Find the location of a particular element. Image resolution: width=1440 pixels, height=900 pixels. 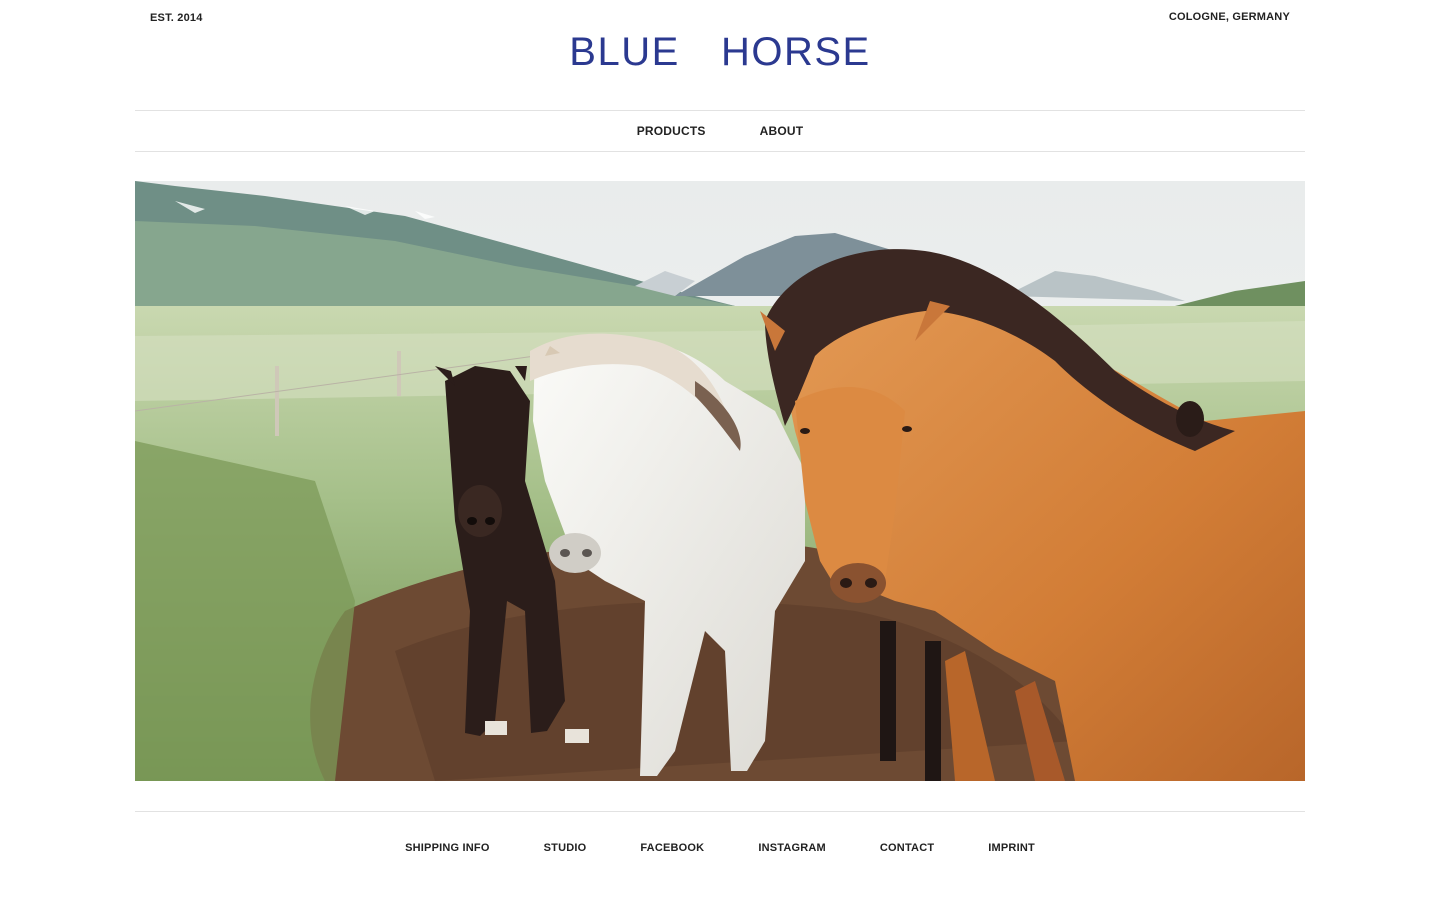

established-label: EST. 2014 is located at coordinates (176, 18).